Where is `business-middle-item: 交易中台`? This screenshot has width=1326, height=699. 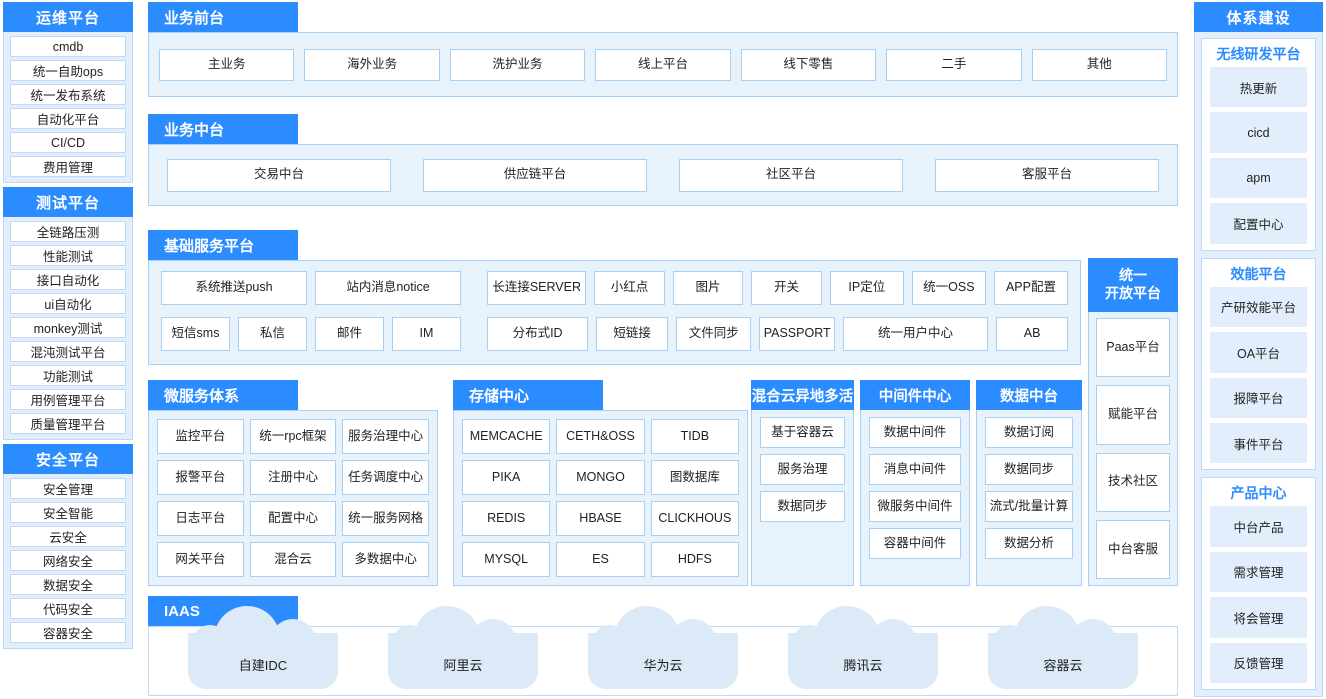 business-middle-item: 交易中台 is located at coordinates (279, 175).